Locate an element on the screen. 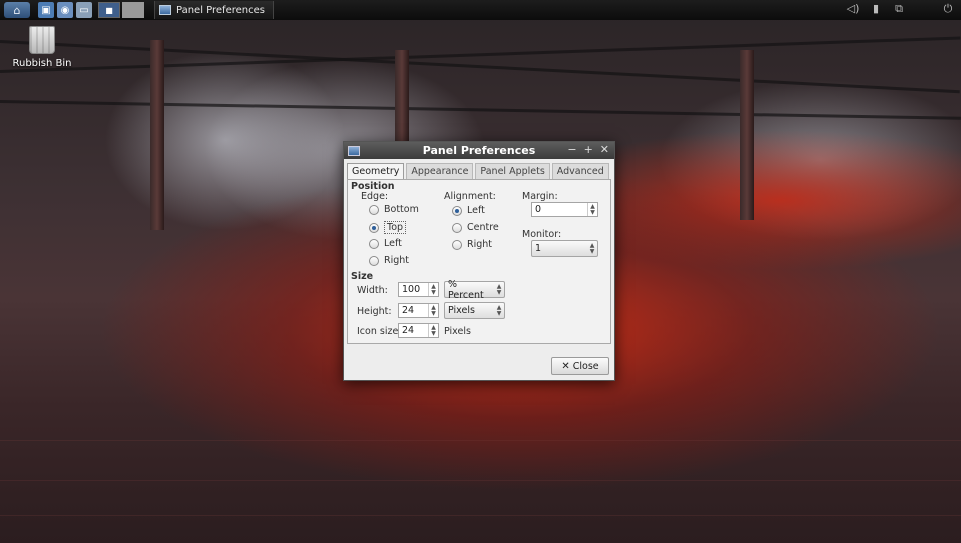 This screenshot has height=543, width=961. taskbar-button-label: Panel Preferences is located at coordinates (220, 10).